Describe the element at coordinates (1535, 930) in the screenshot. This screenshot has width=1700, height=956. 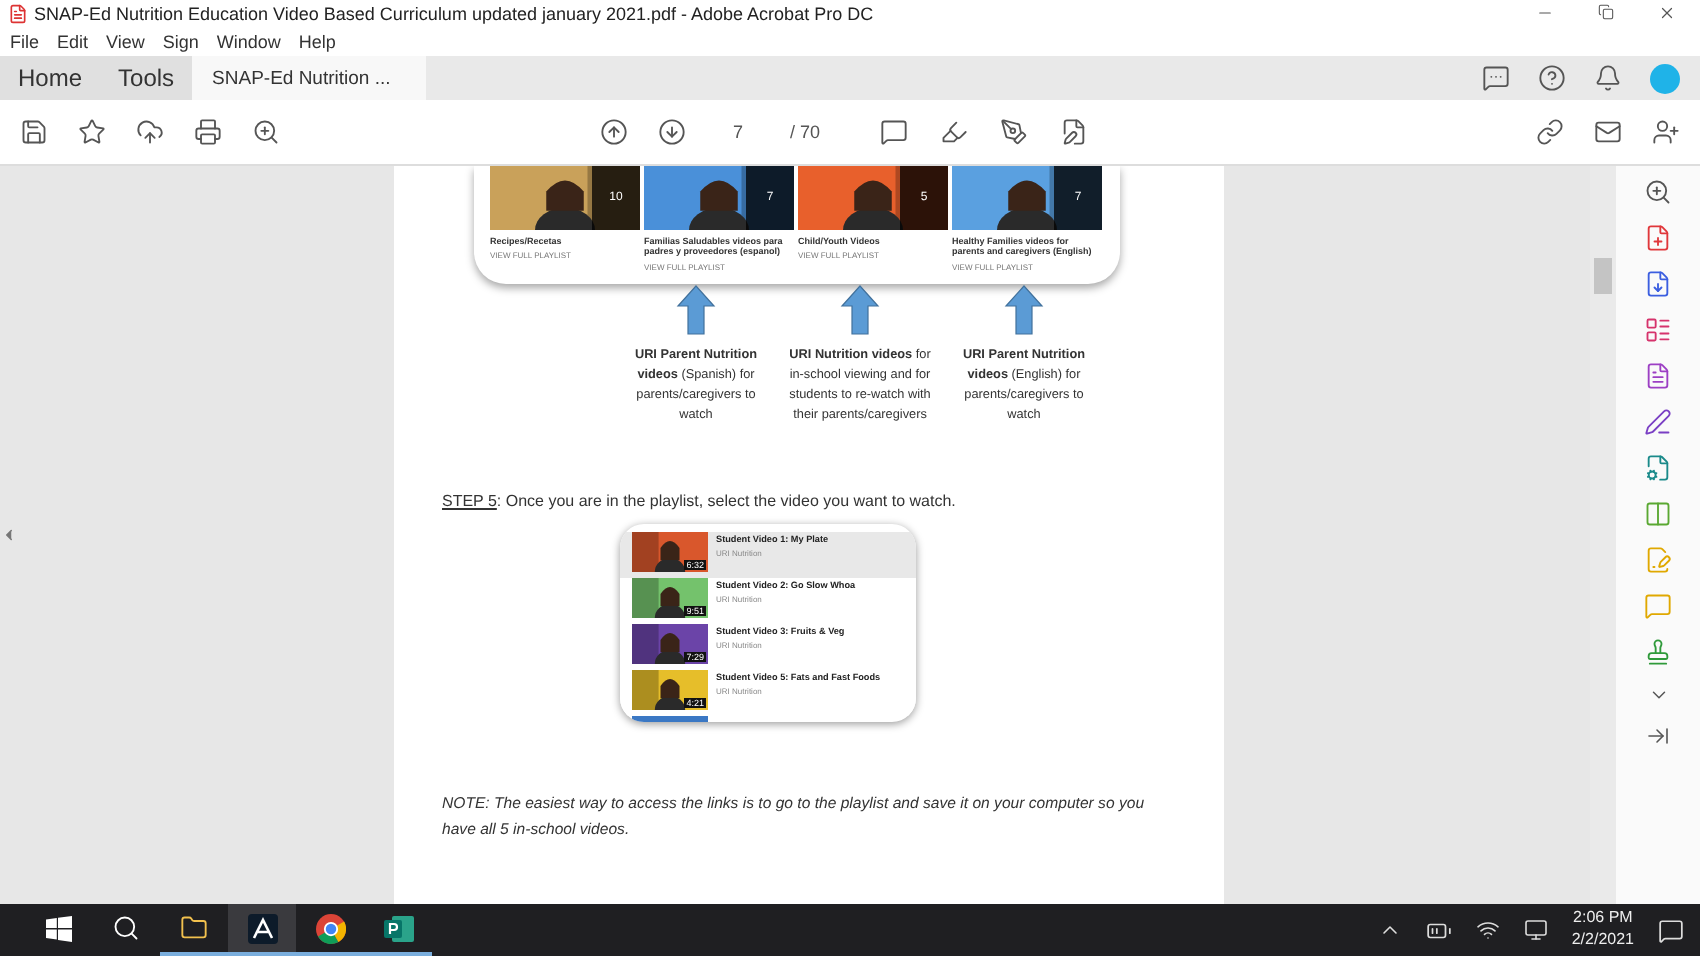
I see `display-icon` at that location.